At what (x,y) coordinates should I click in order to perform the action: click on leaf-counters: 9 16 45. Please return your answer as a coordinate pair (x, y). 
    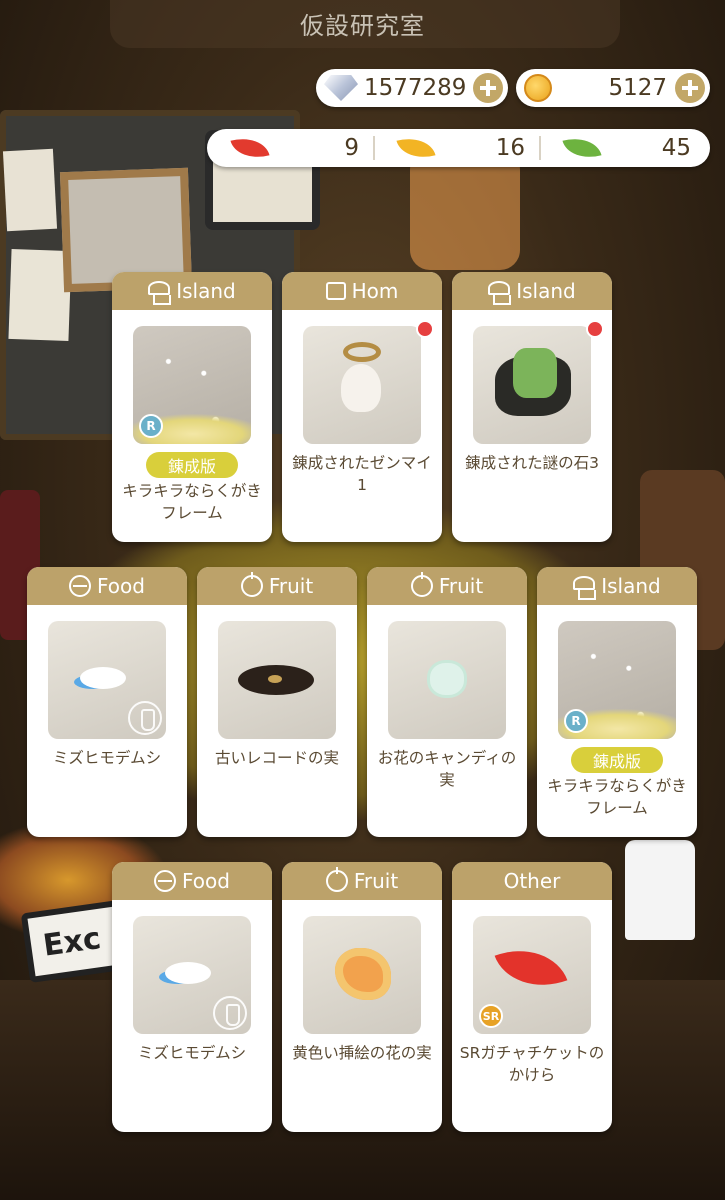
    Looking at the image, I should click on (458, 148).